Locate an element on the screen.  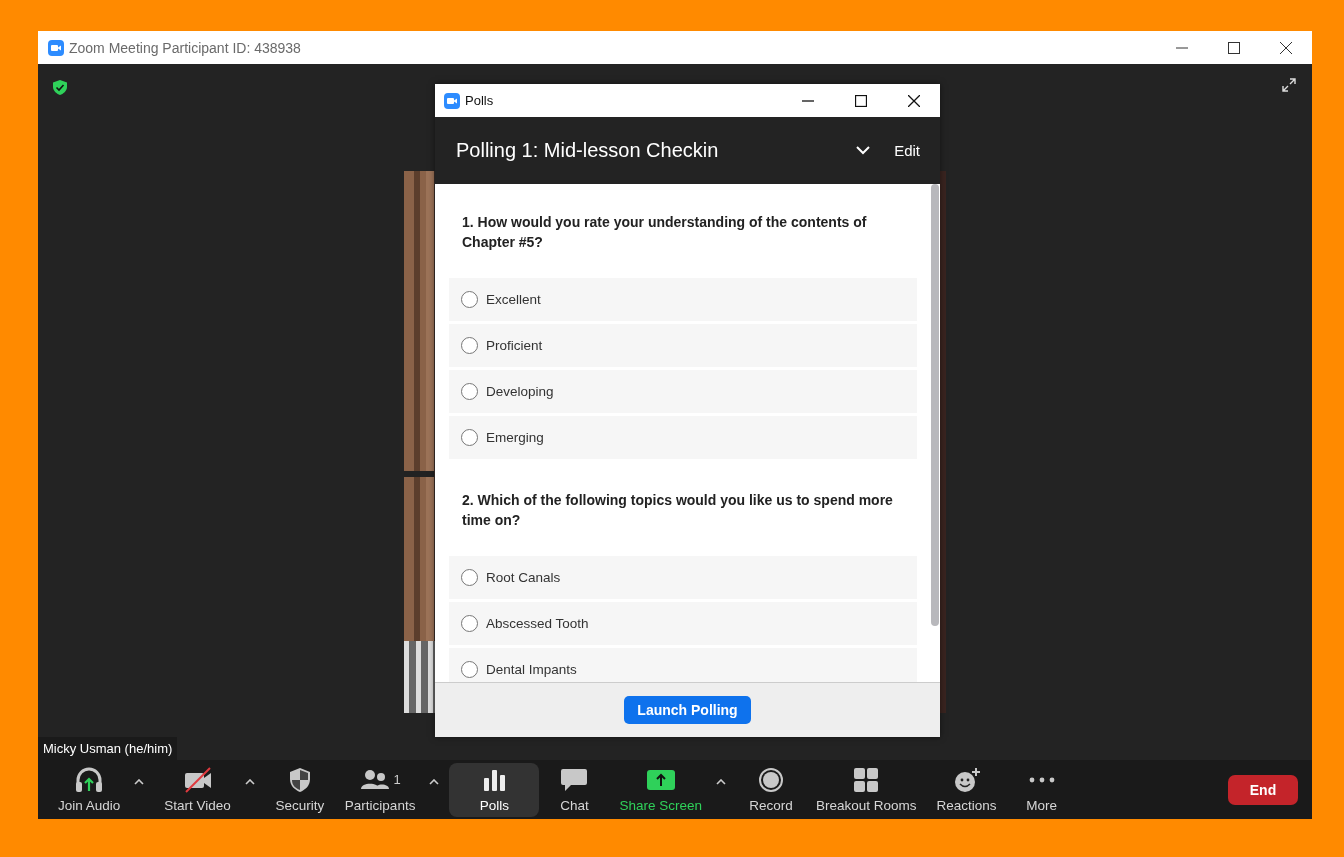
poll-option: Root Canals is located at coordinates (683, 577).